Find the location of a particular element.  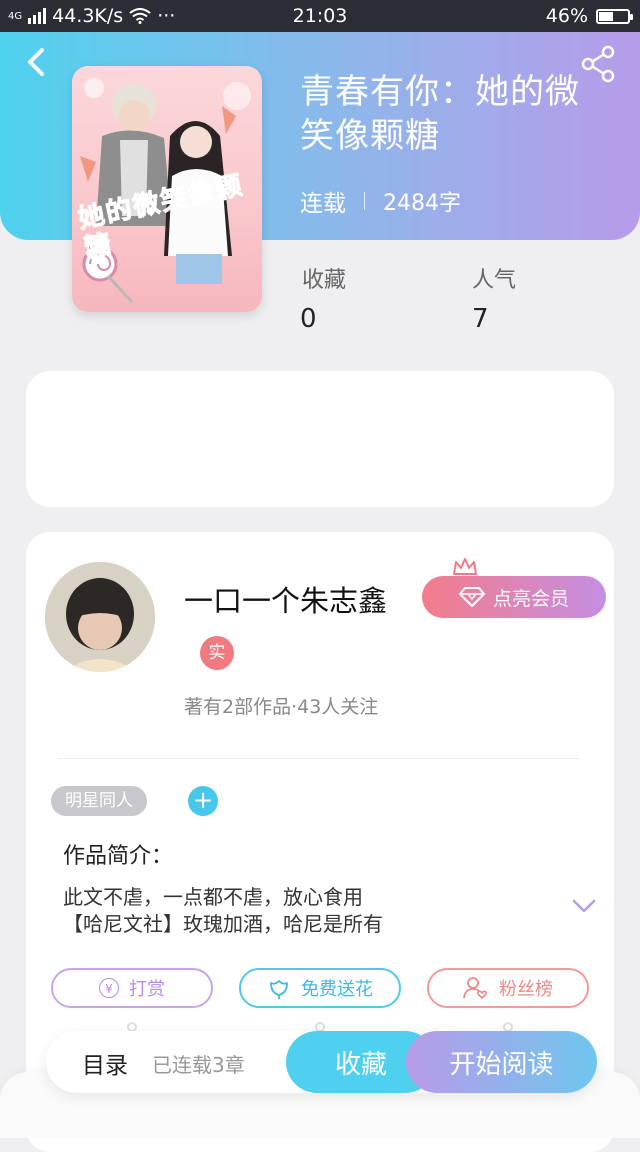

author-avatar is located at coordinates (100, 617).